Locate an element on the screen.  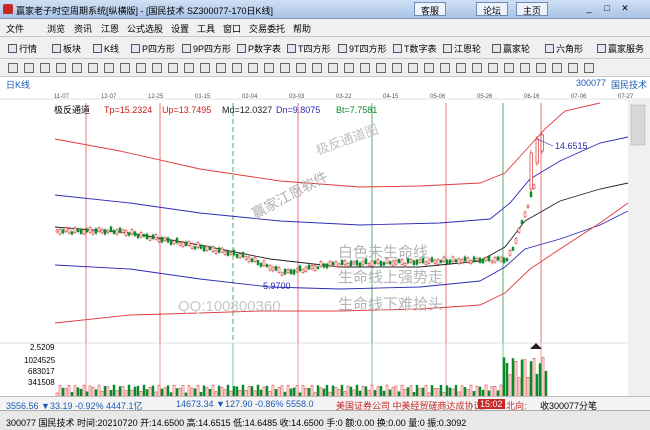
indicator-icon is located at coordinates (61, 68).